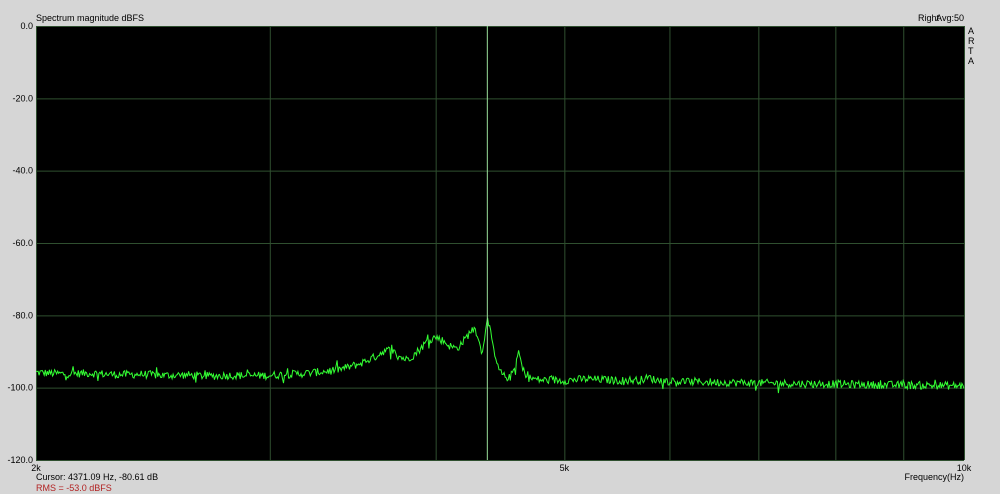 The height and width of the screenshot is (494, 1000). I want to click on y-tick-label: -60.0, so click(22, 243).